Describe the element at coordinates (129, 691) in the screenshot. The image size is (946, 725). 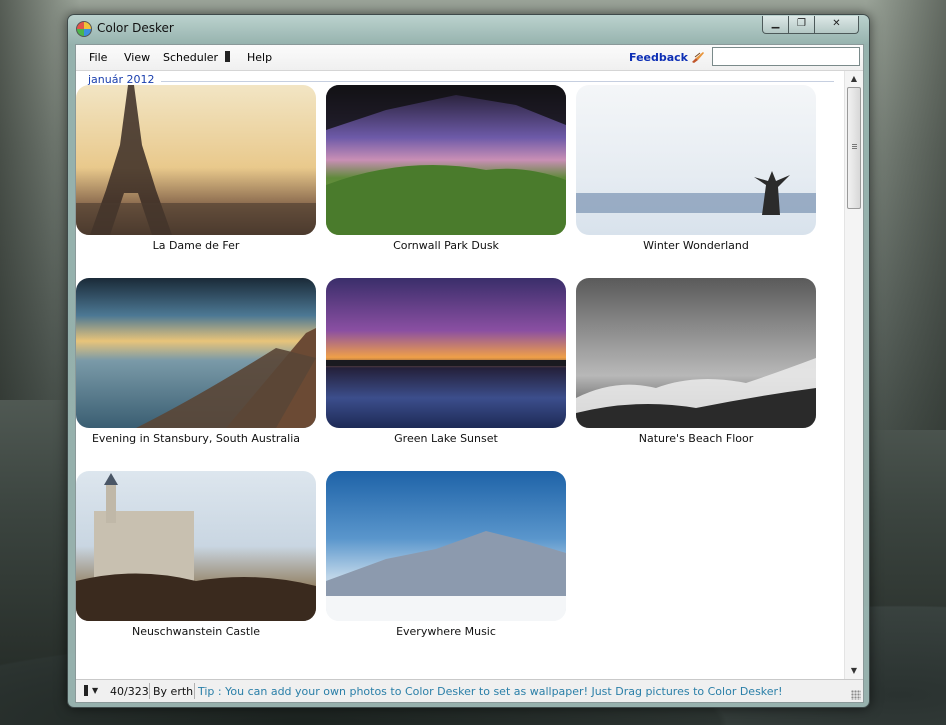
I see `wallpaper-count: 40/323` at that location.